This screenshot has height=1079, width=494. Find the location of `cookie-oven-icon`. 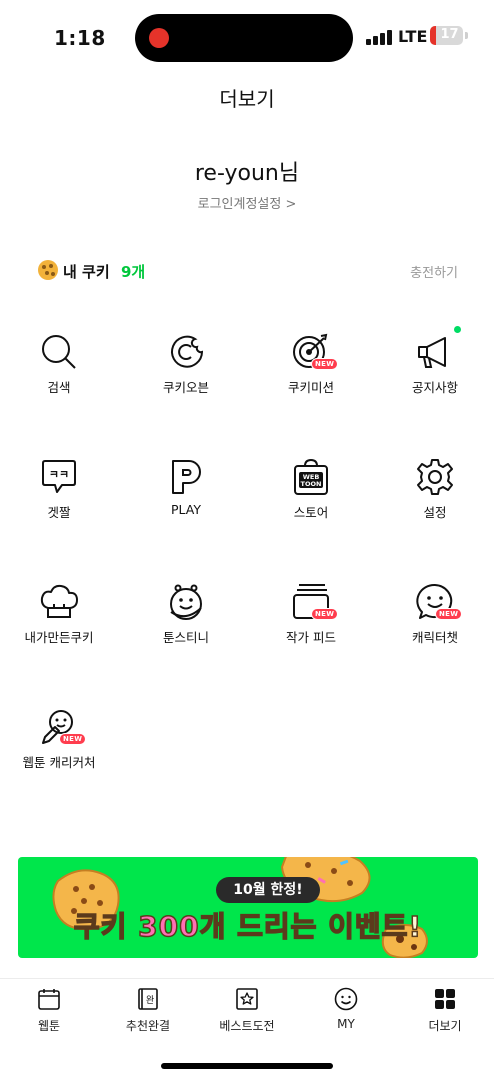

cookie-oven-icon is located at coordinates (187, 351).